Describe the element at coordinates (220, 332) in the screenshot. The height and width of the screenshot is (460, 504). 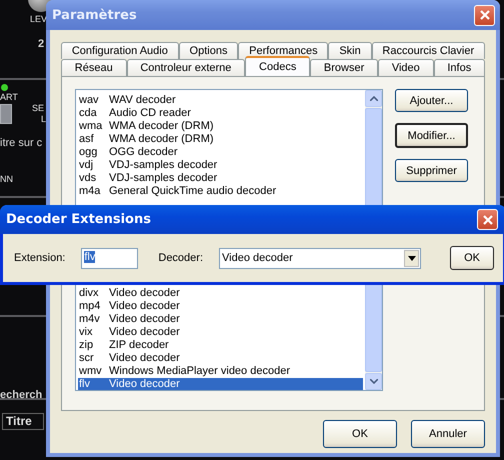
I see `codec-row: vix Video decoder` at that location.